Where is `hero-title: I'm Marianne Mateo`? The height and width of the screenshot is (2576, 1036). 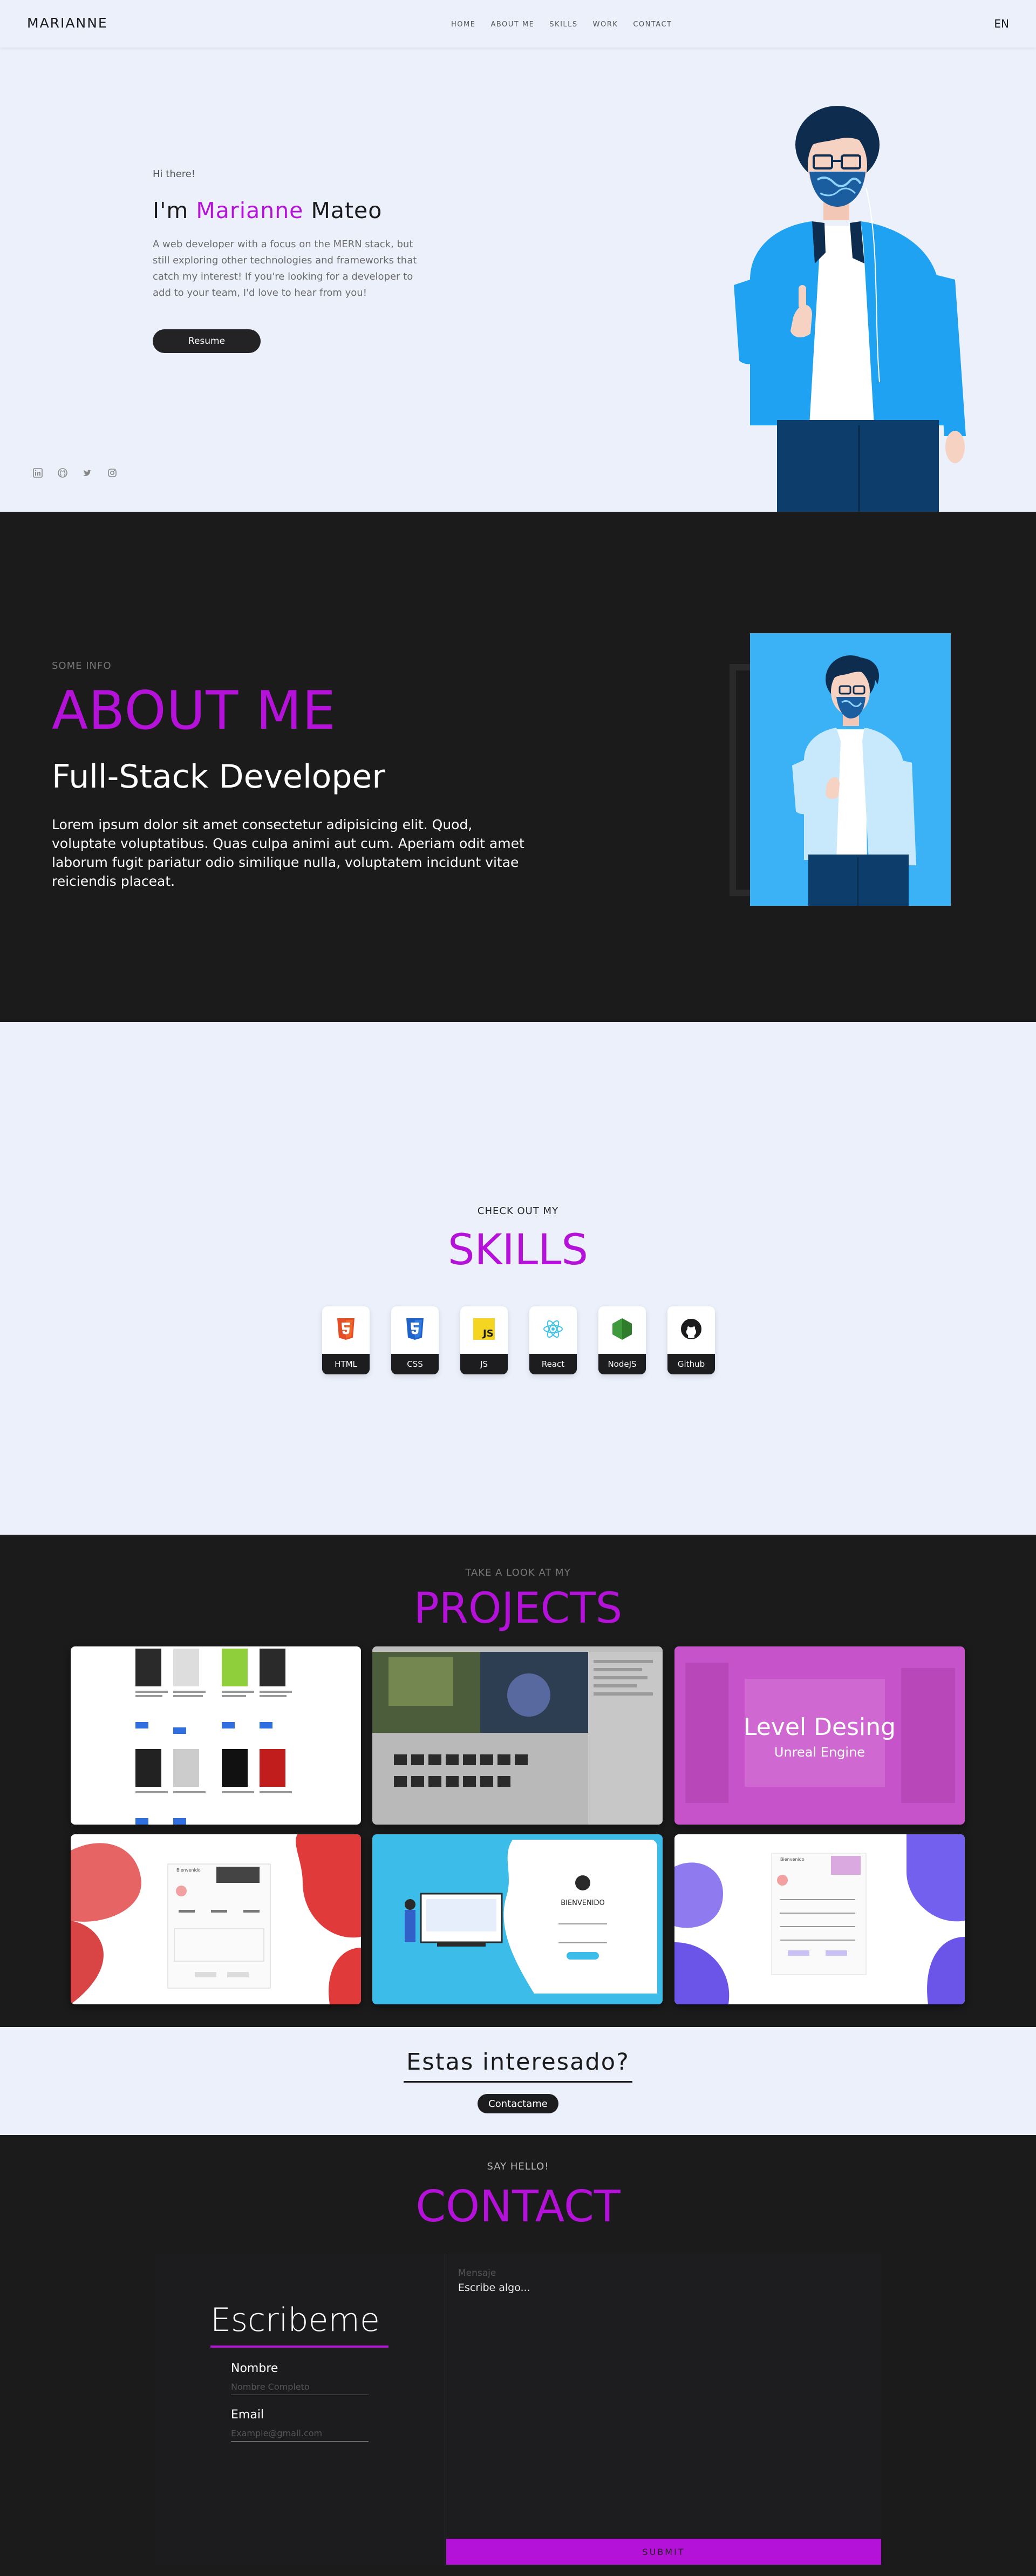
hero-title: I'm Marianne Mateo is located at coordinates (267, 210).